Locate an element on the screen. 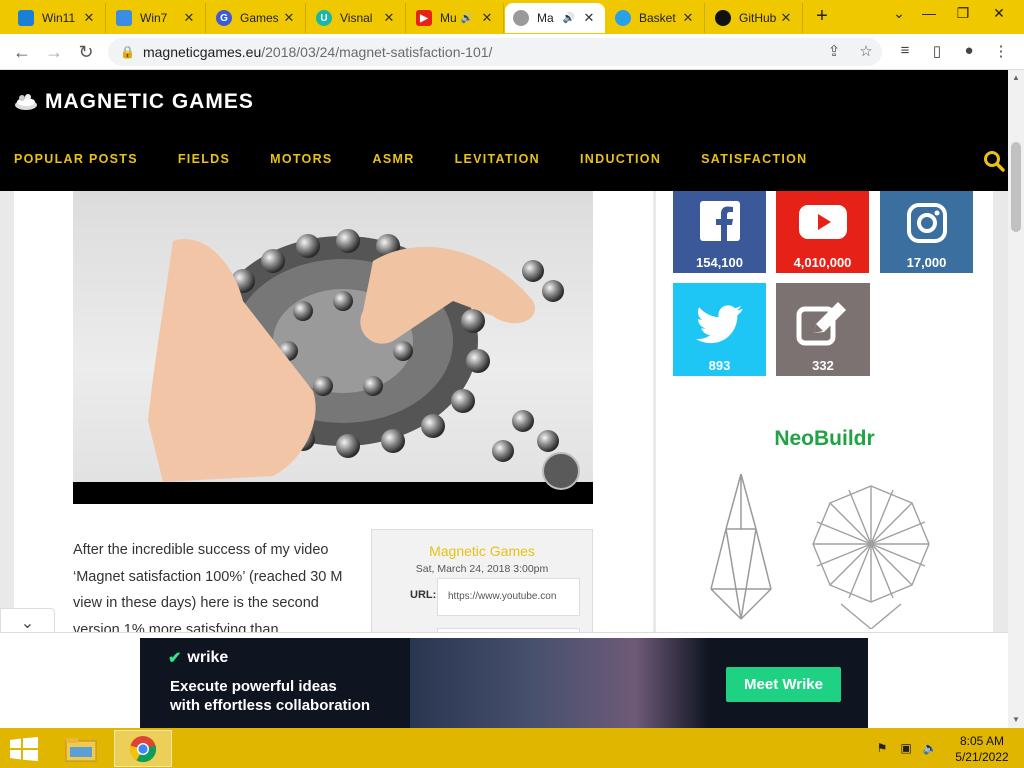 The image size is (1024, 768). ad-brand: ✔ wrike is located at coordinates (198, 658).